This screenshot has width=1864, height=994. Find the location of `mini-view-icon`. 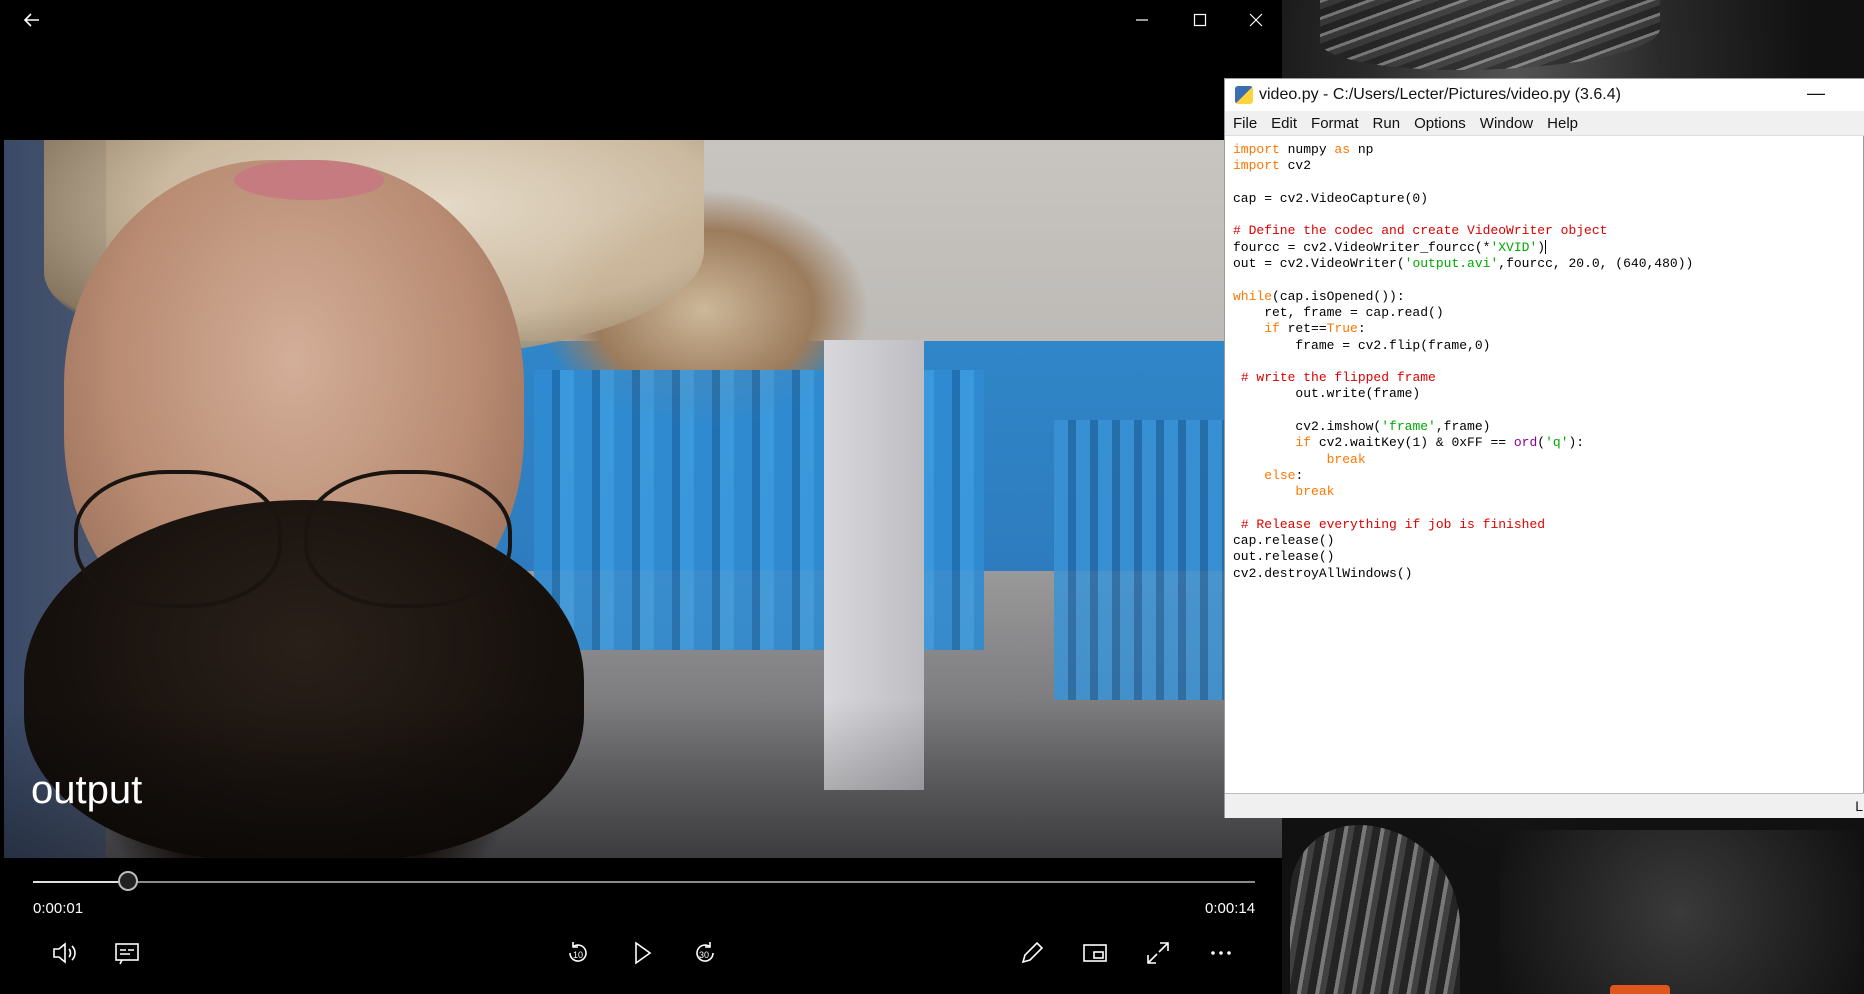

mini-view-icon is located at coordinates (1095, 953).